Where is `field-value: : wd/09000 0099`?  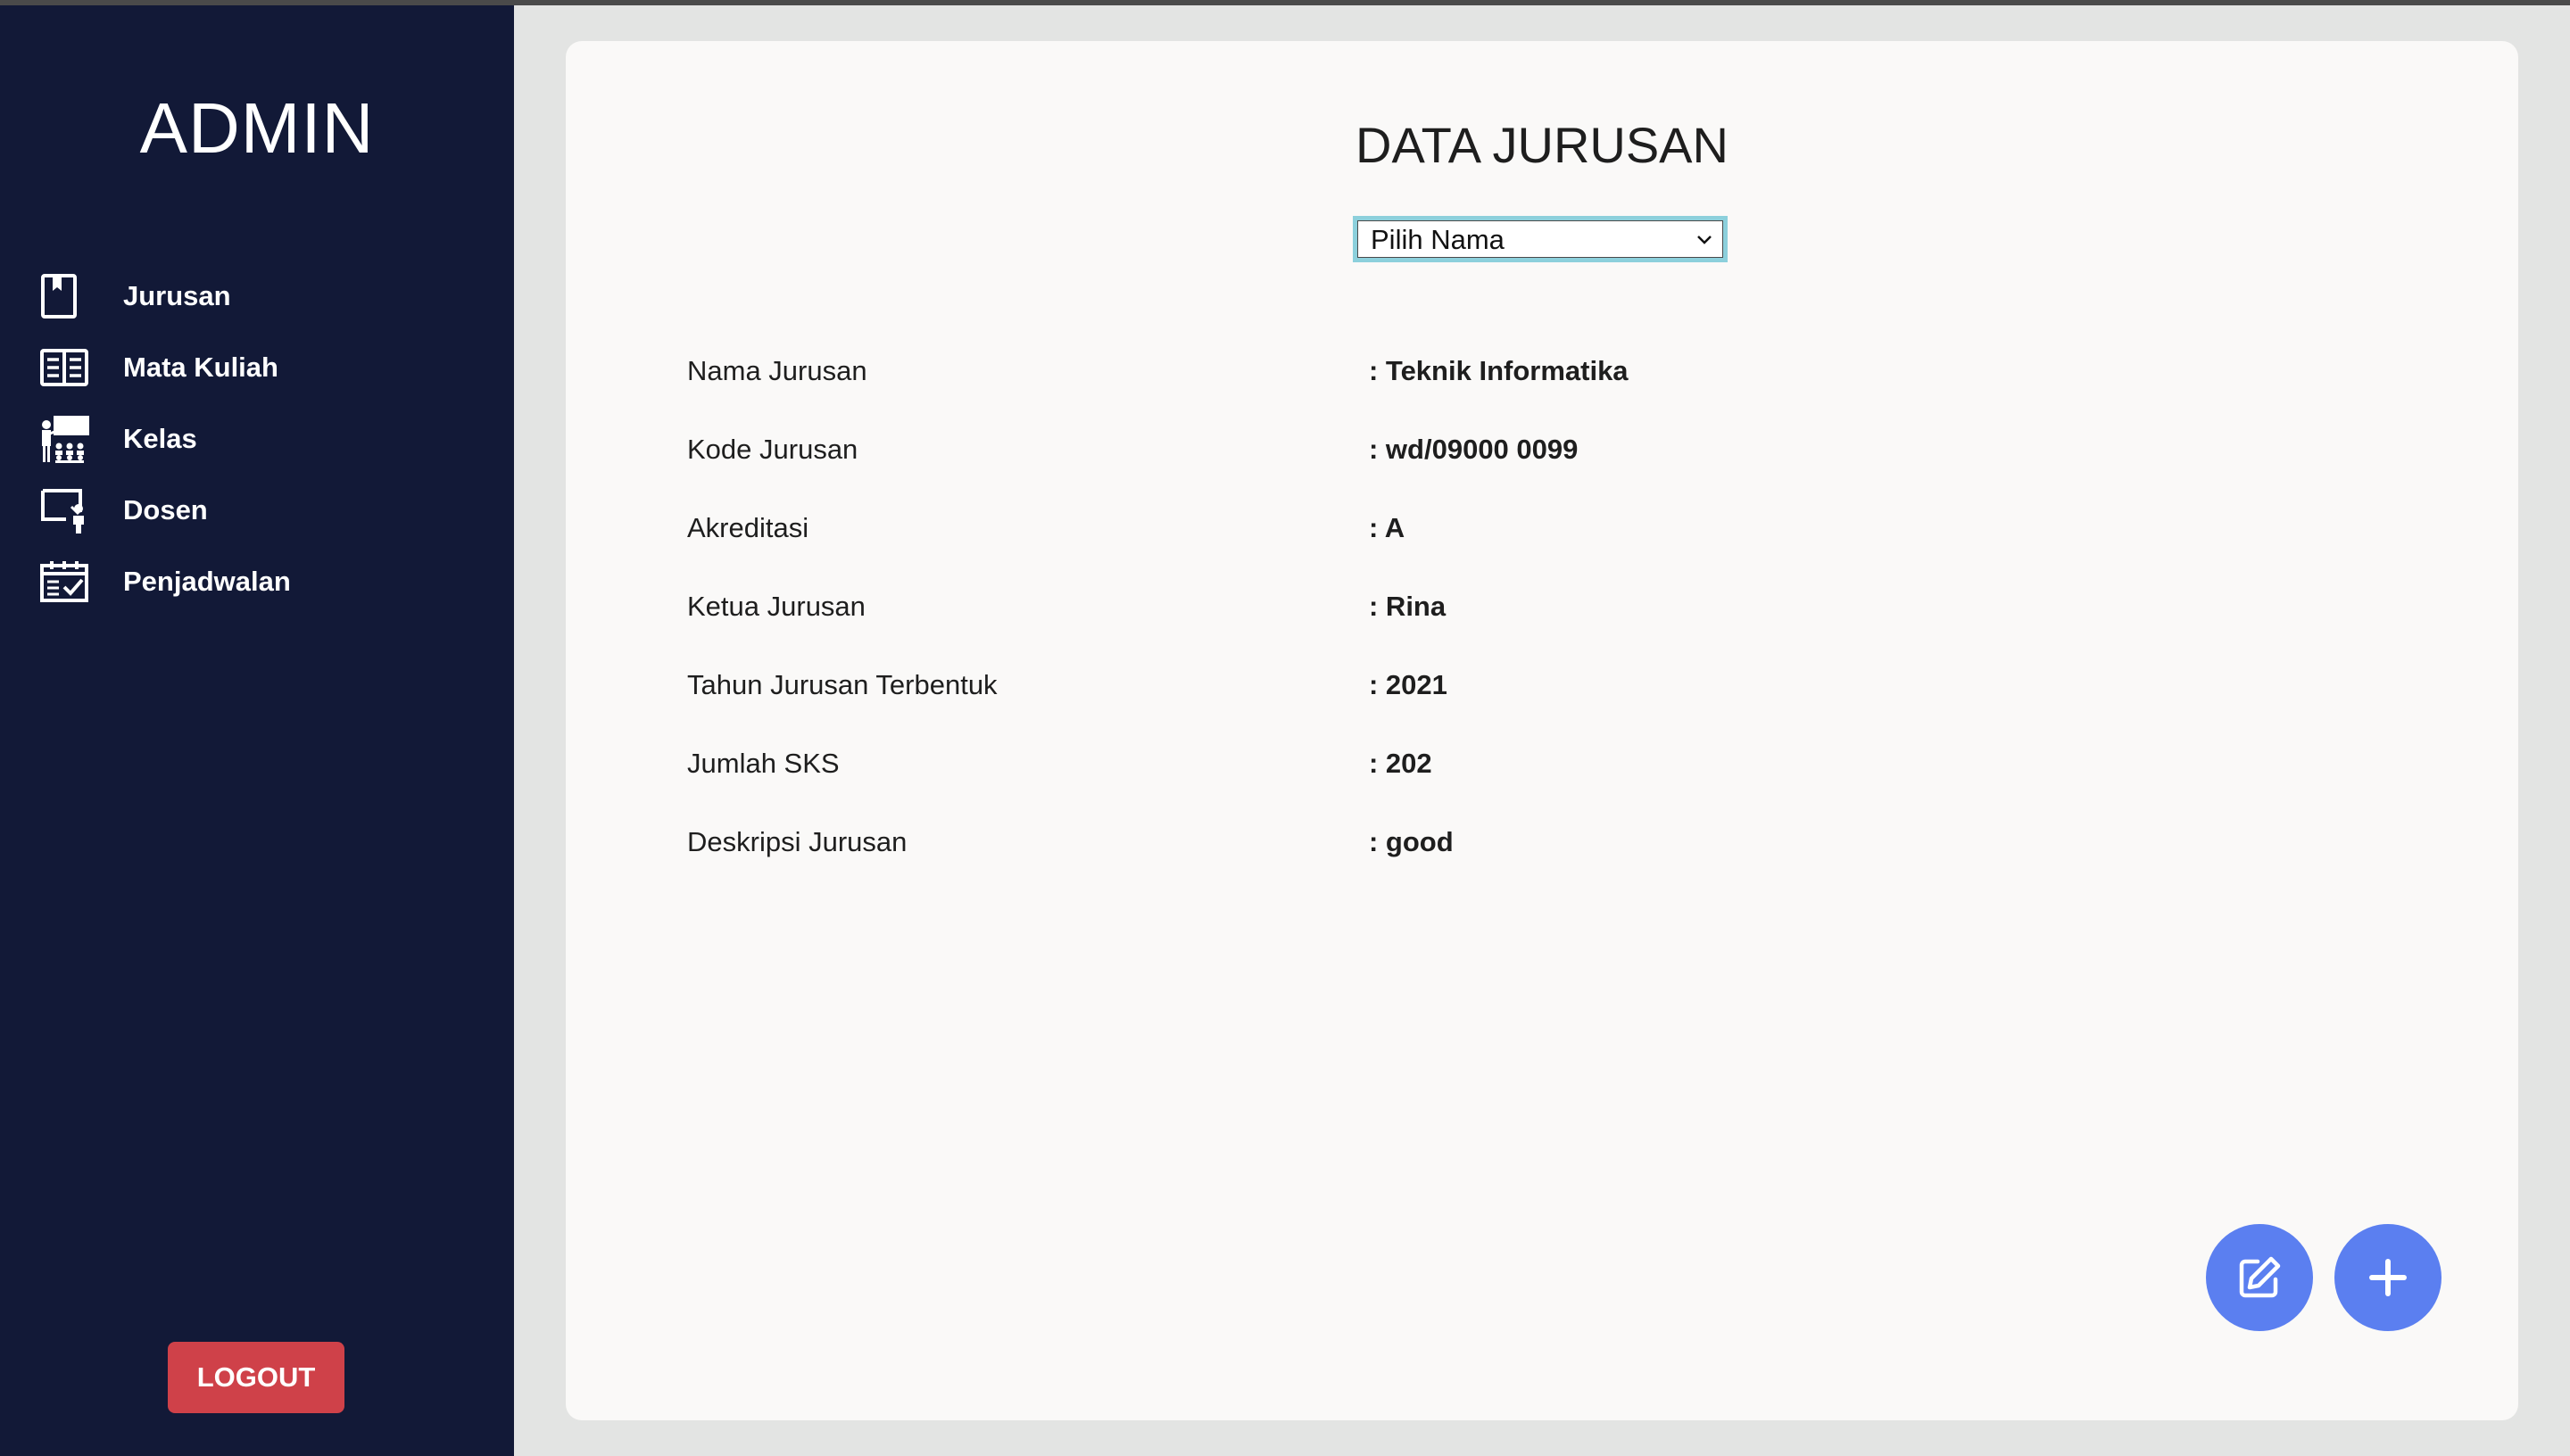 field-value: : wd/09000 0099 is located at coordinates (1474, 450).